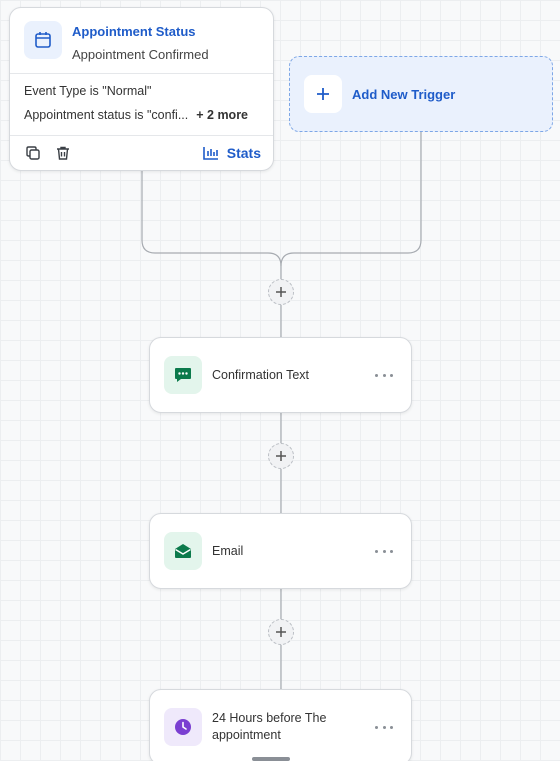 This screenshot has height=761, width=560. What do you see at coordinates (210, 153) in the screenshot?
I see `bar-chart-icon` at bounding box center [210, 153].